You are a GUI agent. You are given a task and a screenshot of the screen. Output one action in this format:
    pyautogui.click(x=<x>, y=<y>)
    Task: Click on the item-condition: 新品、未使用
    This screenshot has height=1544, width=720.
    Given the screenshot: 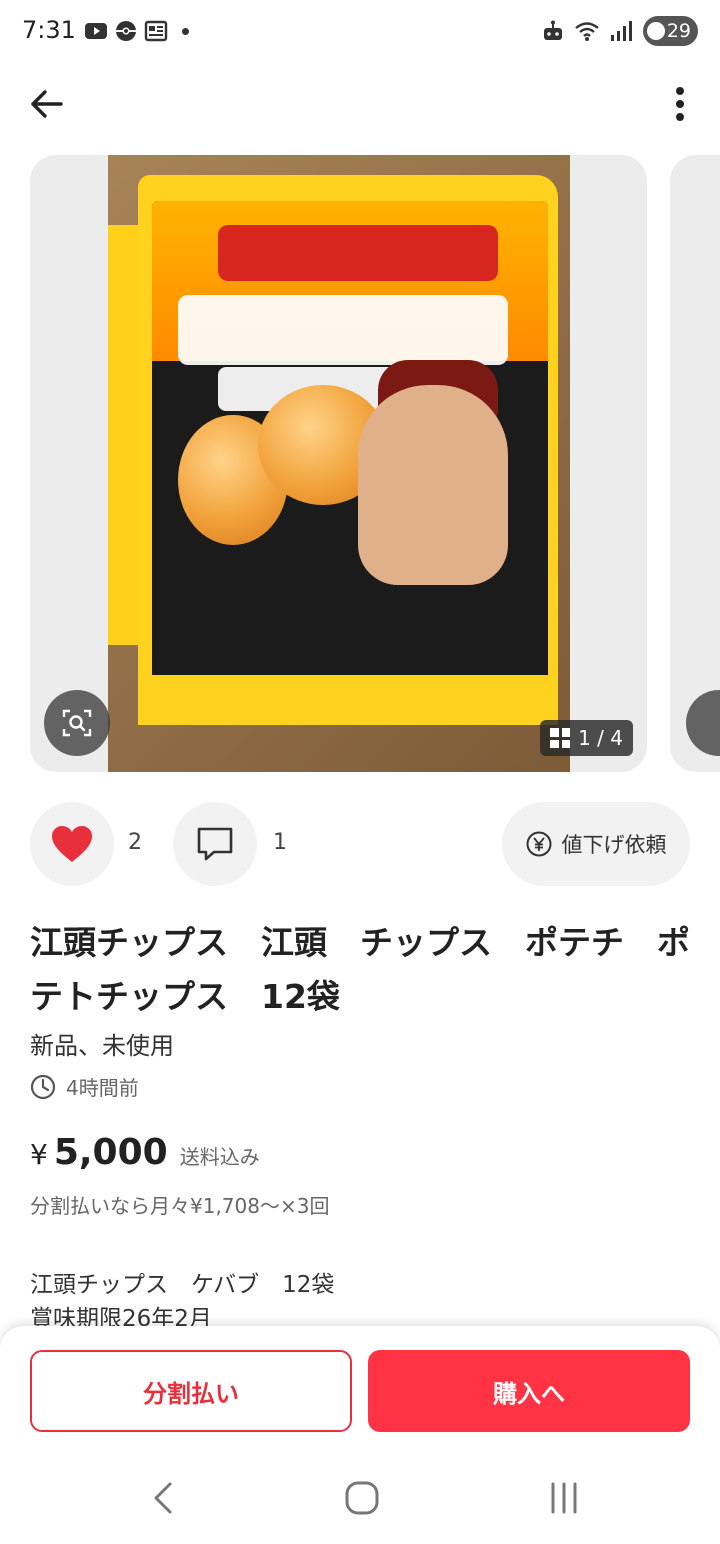 What is the action you would take?
    pyautogui.click(x=102, y=1046)
    